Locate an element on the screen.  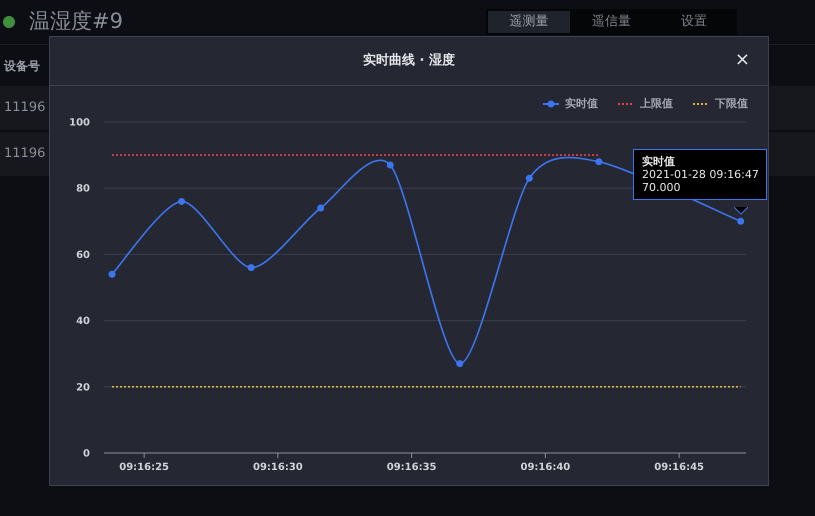
tooltip-time: 2021-01-28 09:16:47 is located at coordinates (700, 174).